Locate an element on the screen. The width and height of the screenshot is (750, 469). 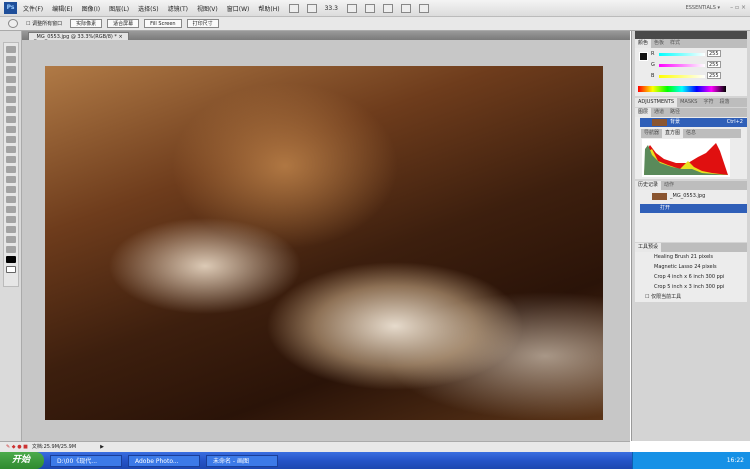
rotate-view-icon is located at coordinates (387, 8).